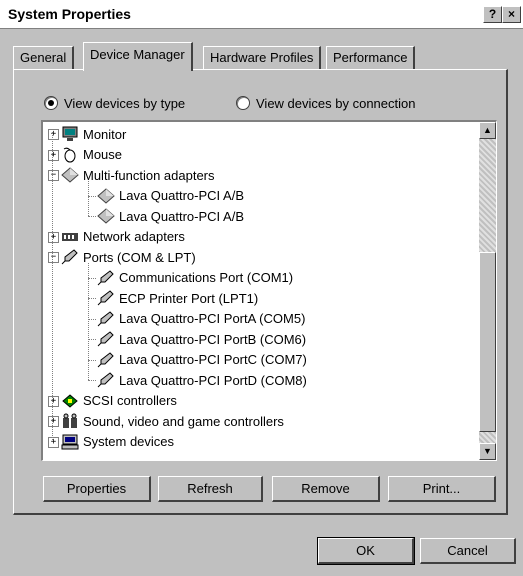  I want to click on radio-dot-selected, so click(51, 103).